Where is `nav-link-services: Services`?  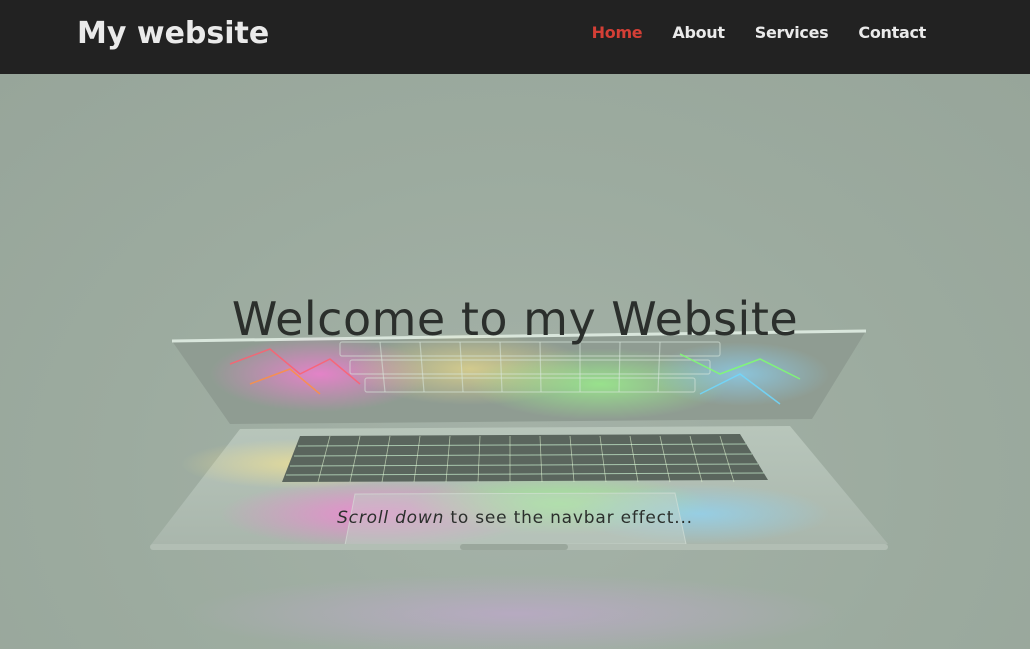
nav-link-services: Services is located at coordinates (792, 33).